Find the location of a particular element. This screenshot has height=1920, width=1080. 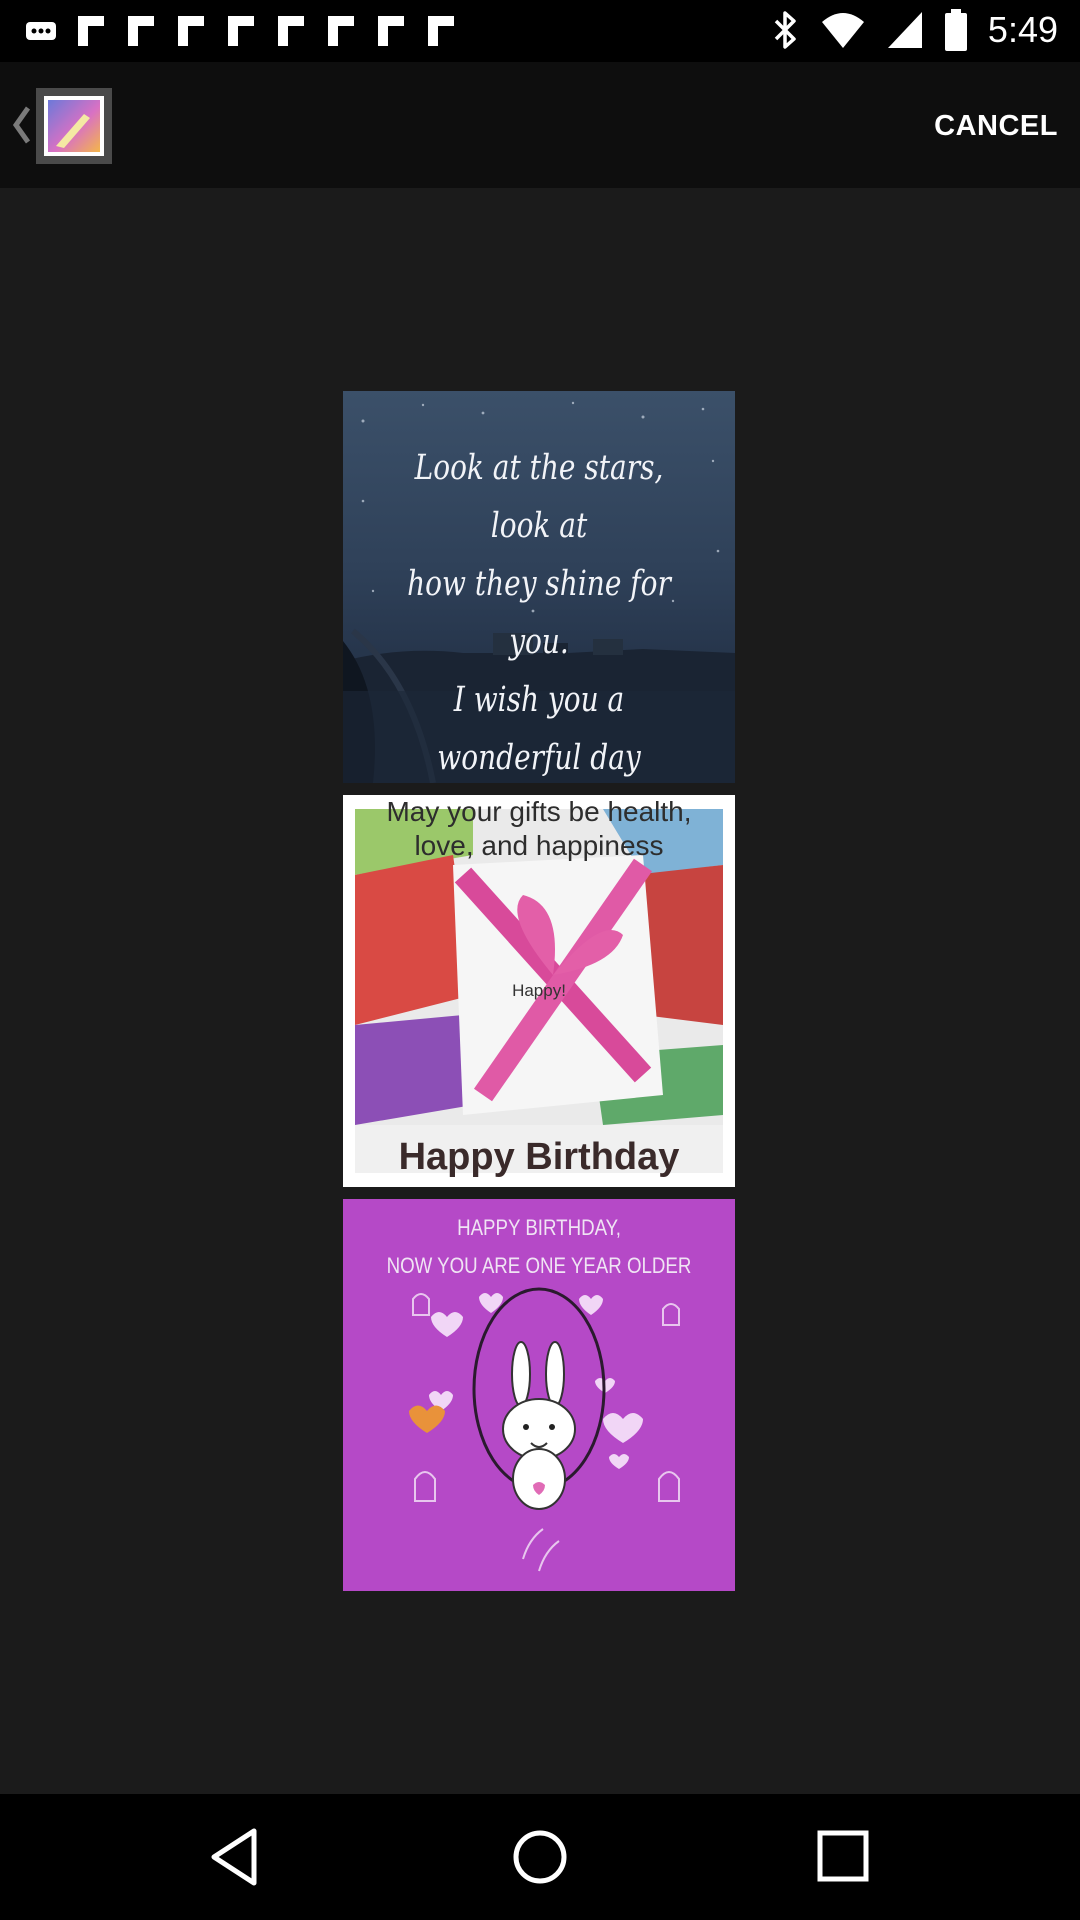

status-bar: 5:49 is located at coordinates (540, 31).